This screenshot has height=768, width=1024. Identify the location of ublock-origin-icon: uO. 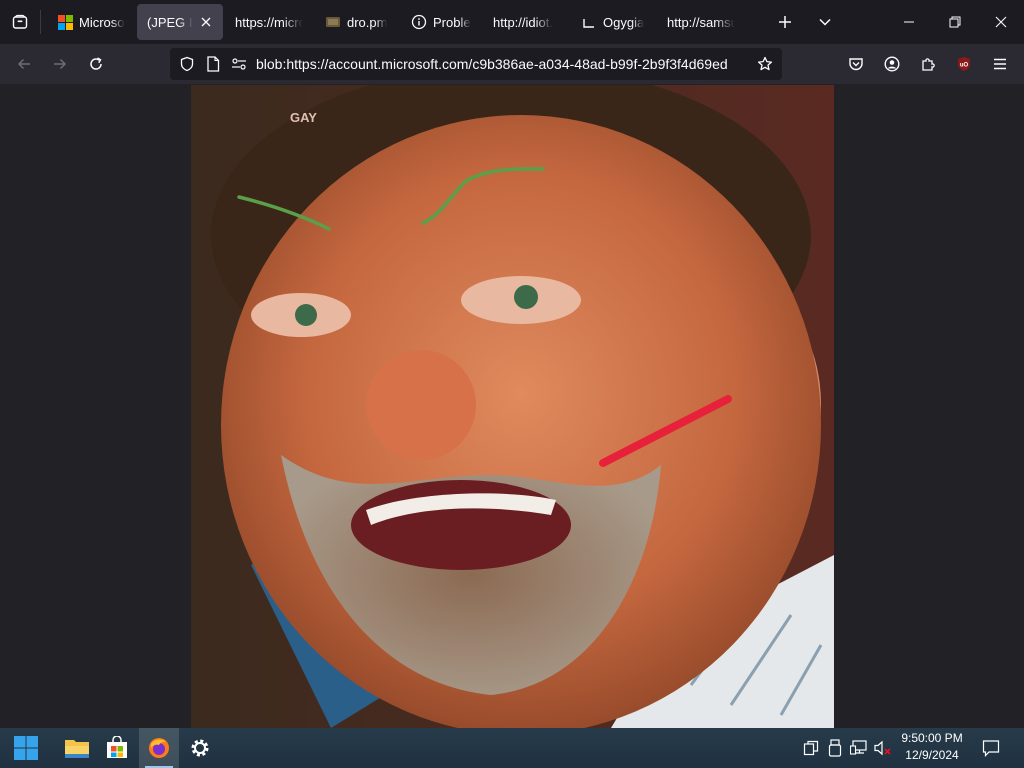
(964, 64).